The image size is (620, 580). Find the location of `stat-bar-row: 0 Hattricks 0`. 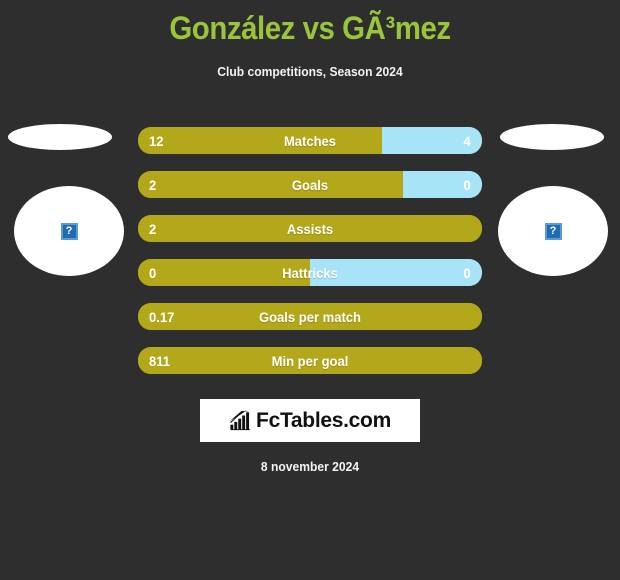

stat-bar-row: 0 Hattricks 0 is located at coordinates (310, 272).